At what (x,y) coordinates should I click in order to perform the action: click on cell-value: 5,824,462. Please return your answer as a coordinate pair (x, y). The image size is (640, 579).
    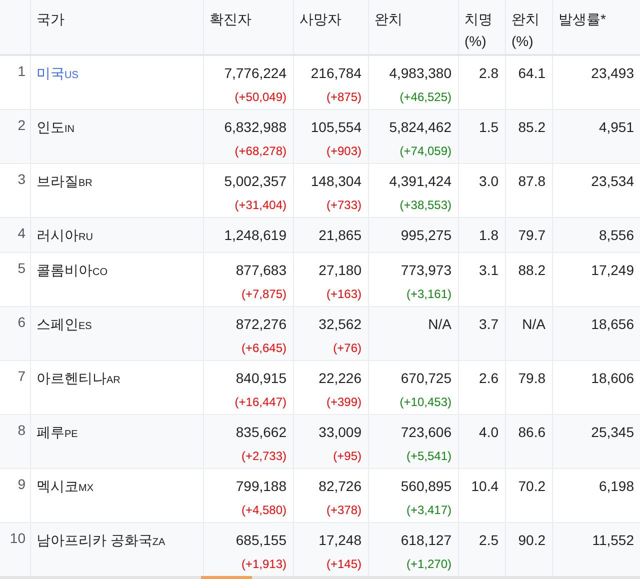
    Looking at the image, I should click on (420, 127).